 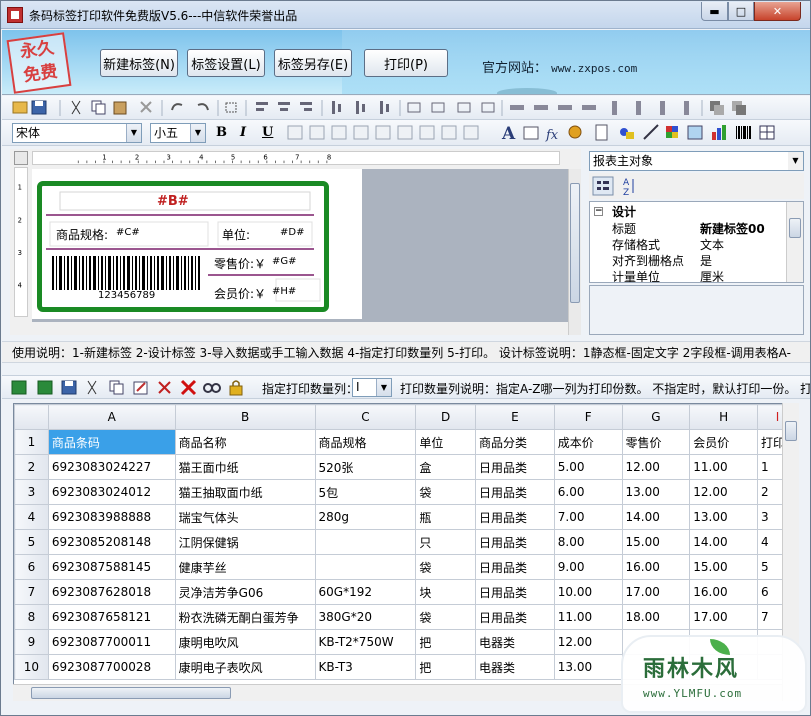 I want to click on table-cell: 8.00, so click(x=588, y=542).